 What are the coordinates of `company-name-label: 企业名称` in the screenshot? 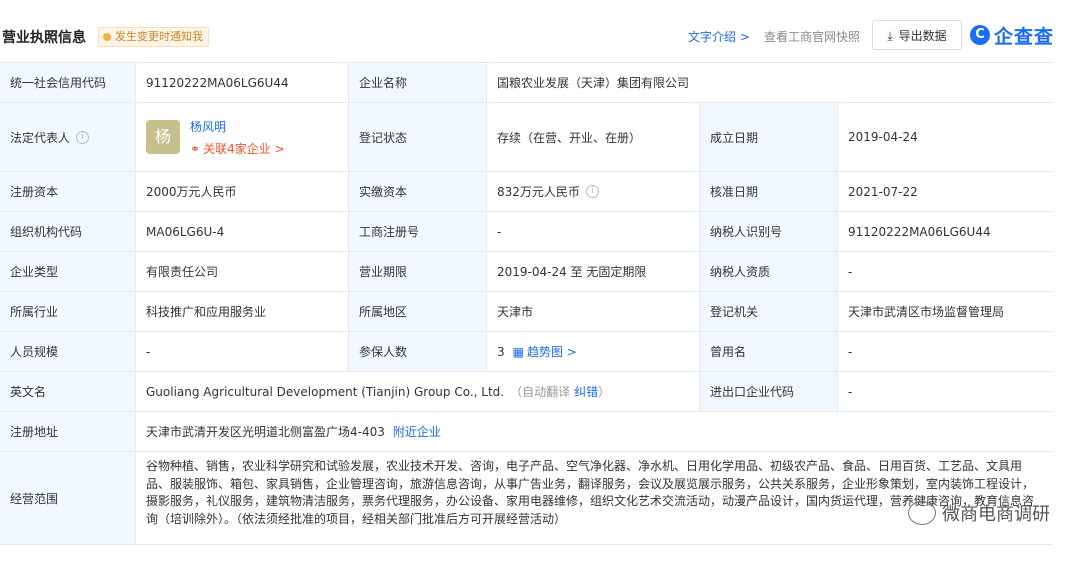 It's located at (418, 82).